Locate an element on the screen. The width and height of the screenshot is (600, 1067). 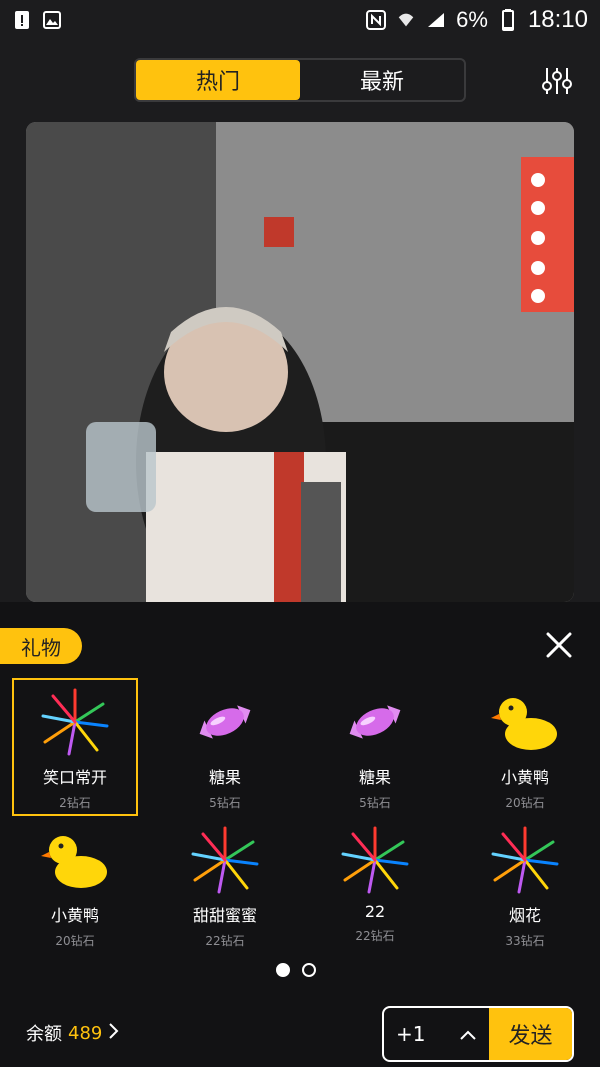
signal-icon is located at coordinates (436, 20).